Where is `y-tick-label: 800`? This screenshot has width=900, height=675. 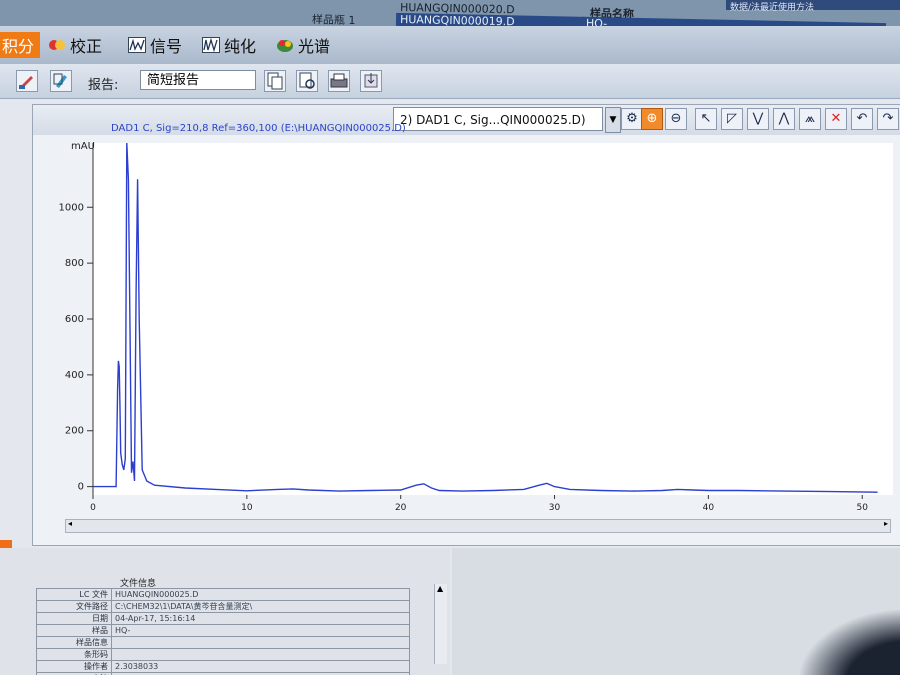
y-tick-label: 800 is located at coordinates (74, 263).